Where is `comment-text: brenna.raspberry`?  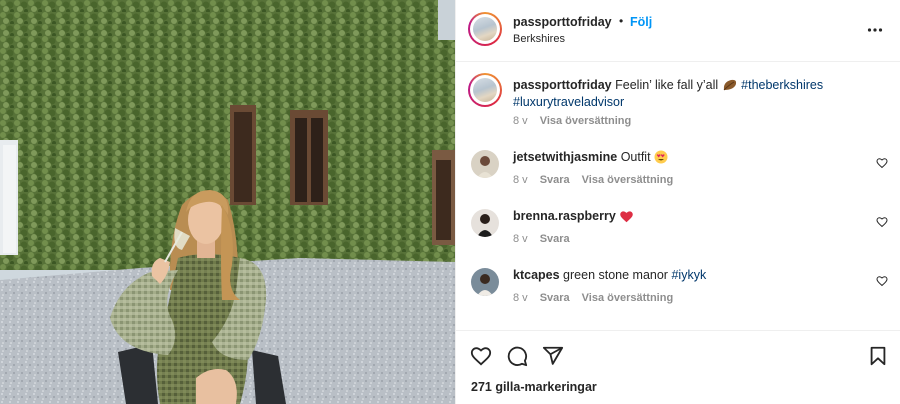
comment-text: brenna.raspberry is located at coordinates (573, 216).